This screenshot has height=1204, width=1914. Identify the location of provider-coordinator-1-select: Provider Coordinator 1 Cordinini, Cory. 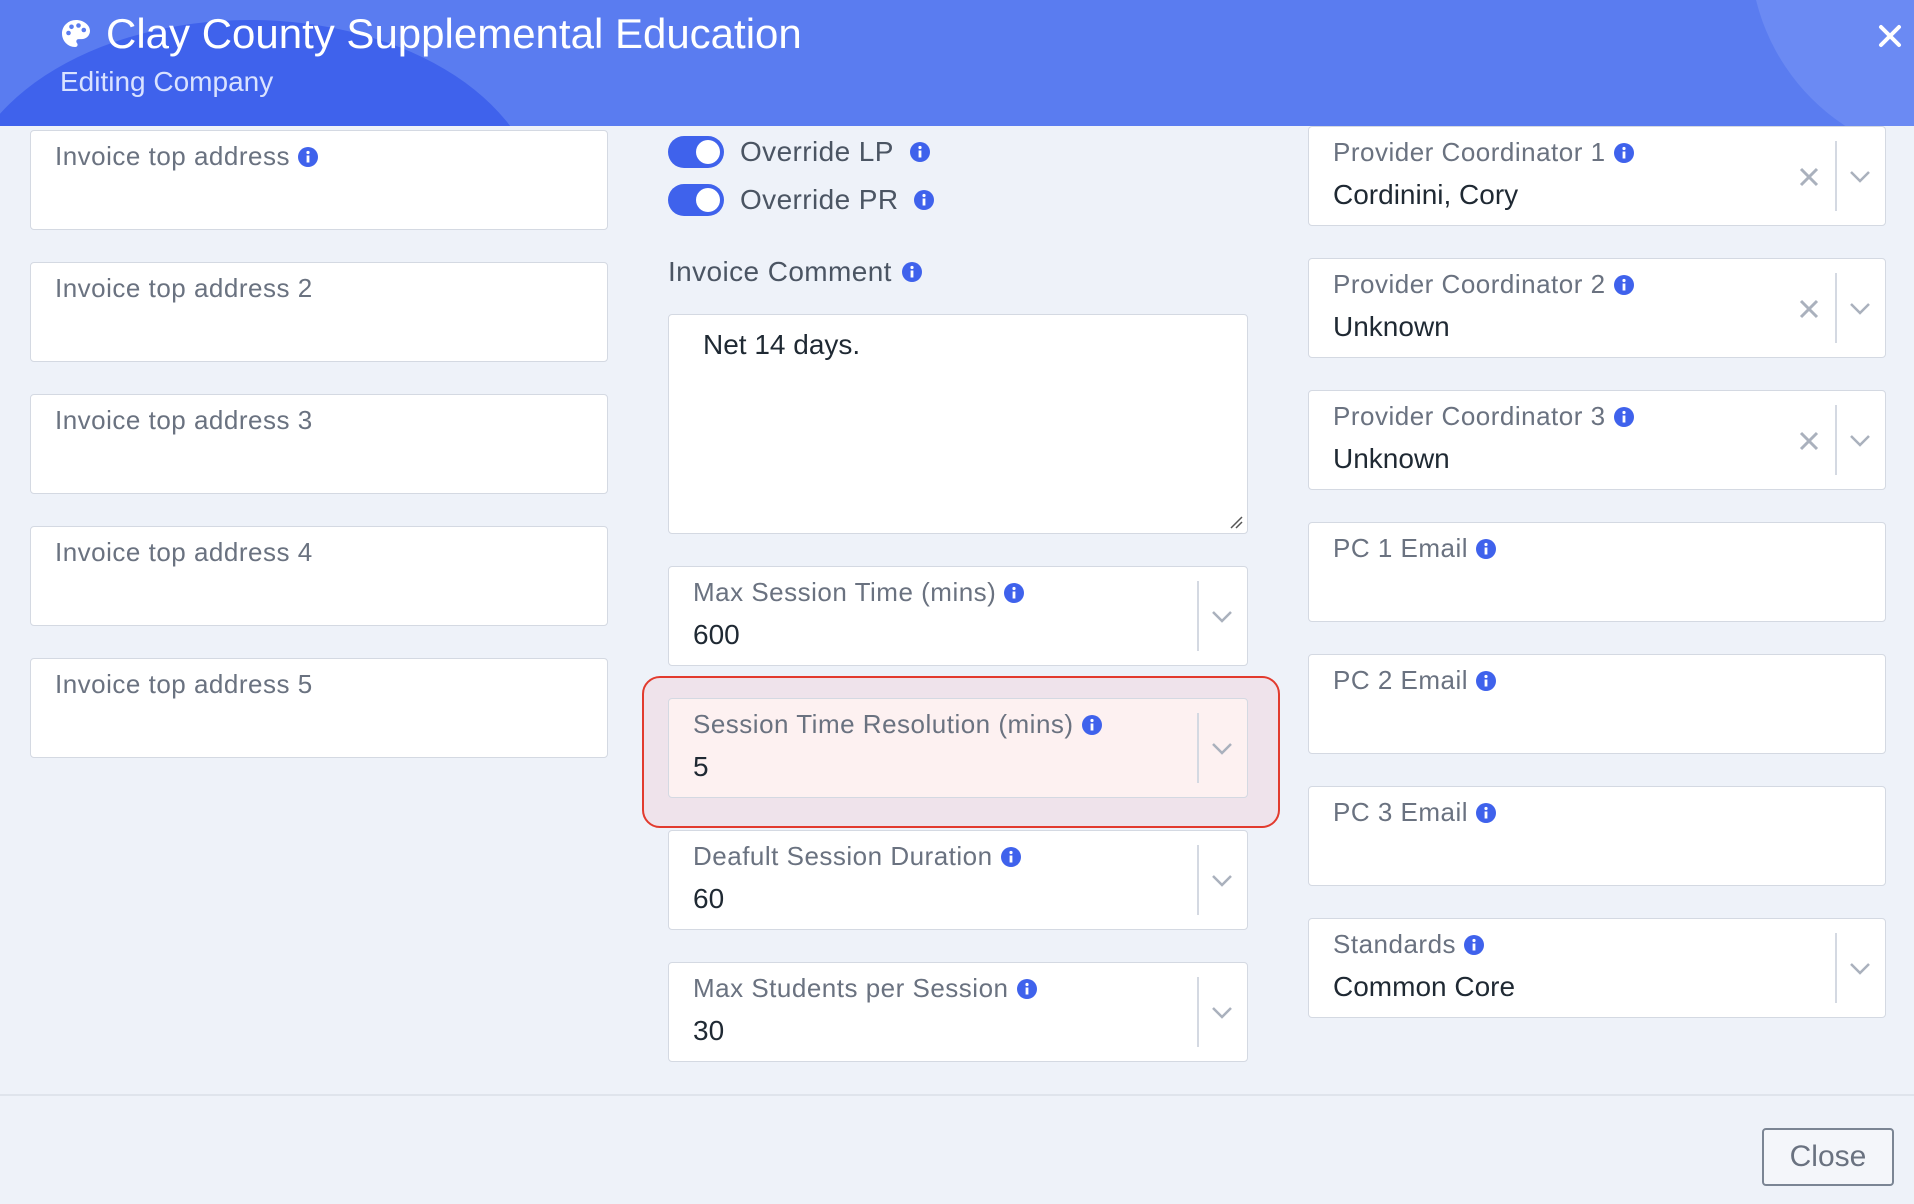
(1597, 176).